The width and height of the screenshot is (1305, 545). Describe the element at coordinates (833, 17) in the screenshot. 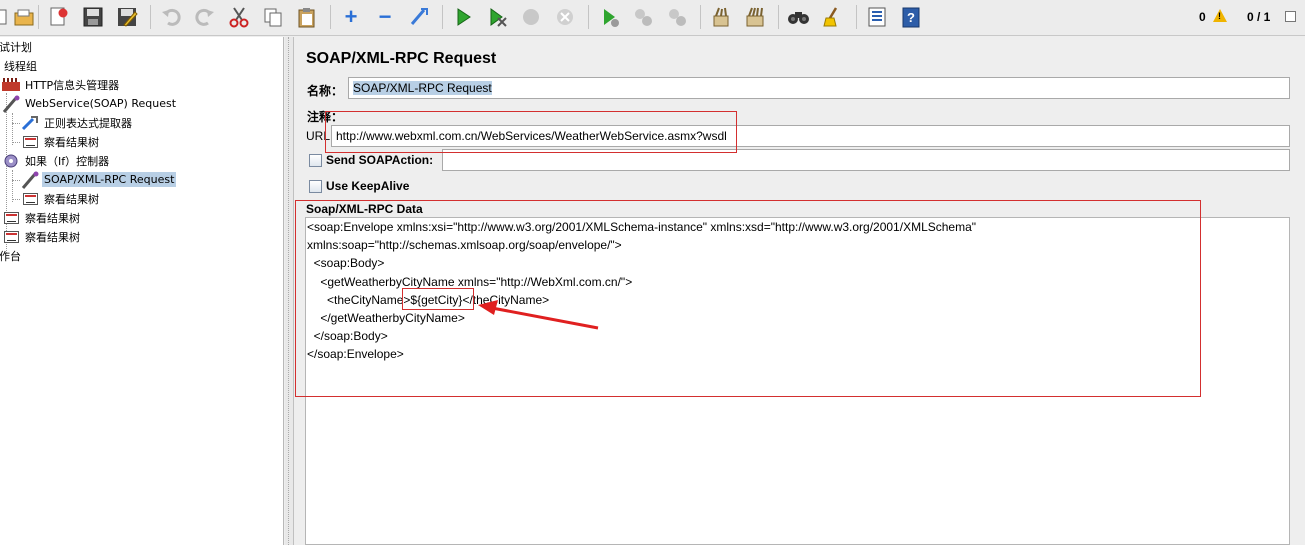

I see `reset-search-icon` at that location.